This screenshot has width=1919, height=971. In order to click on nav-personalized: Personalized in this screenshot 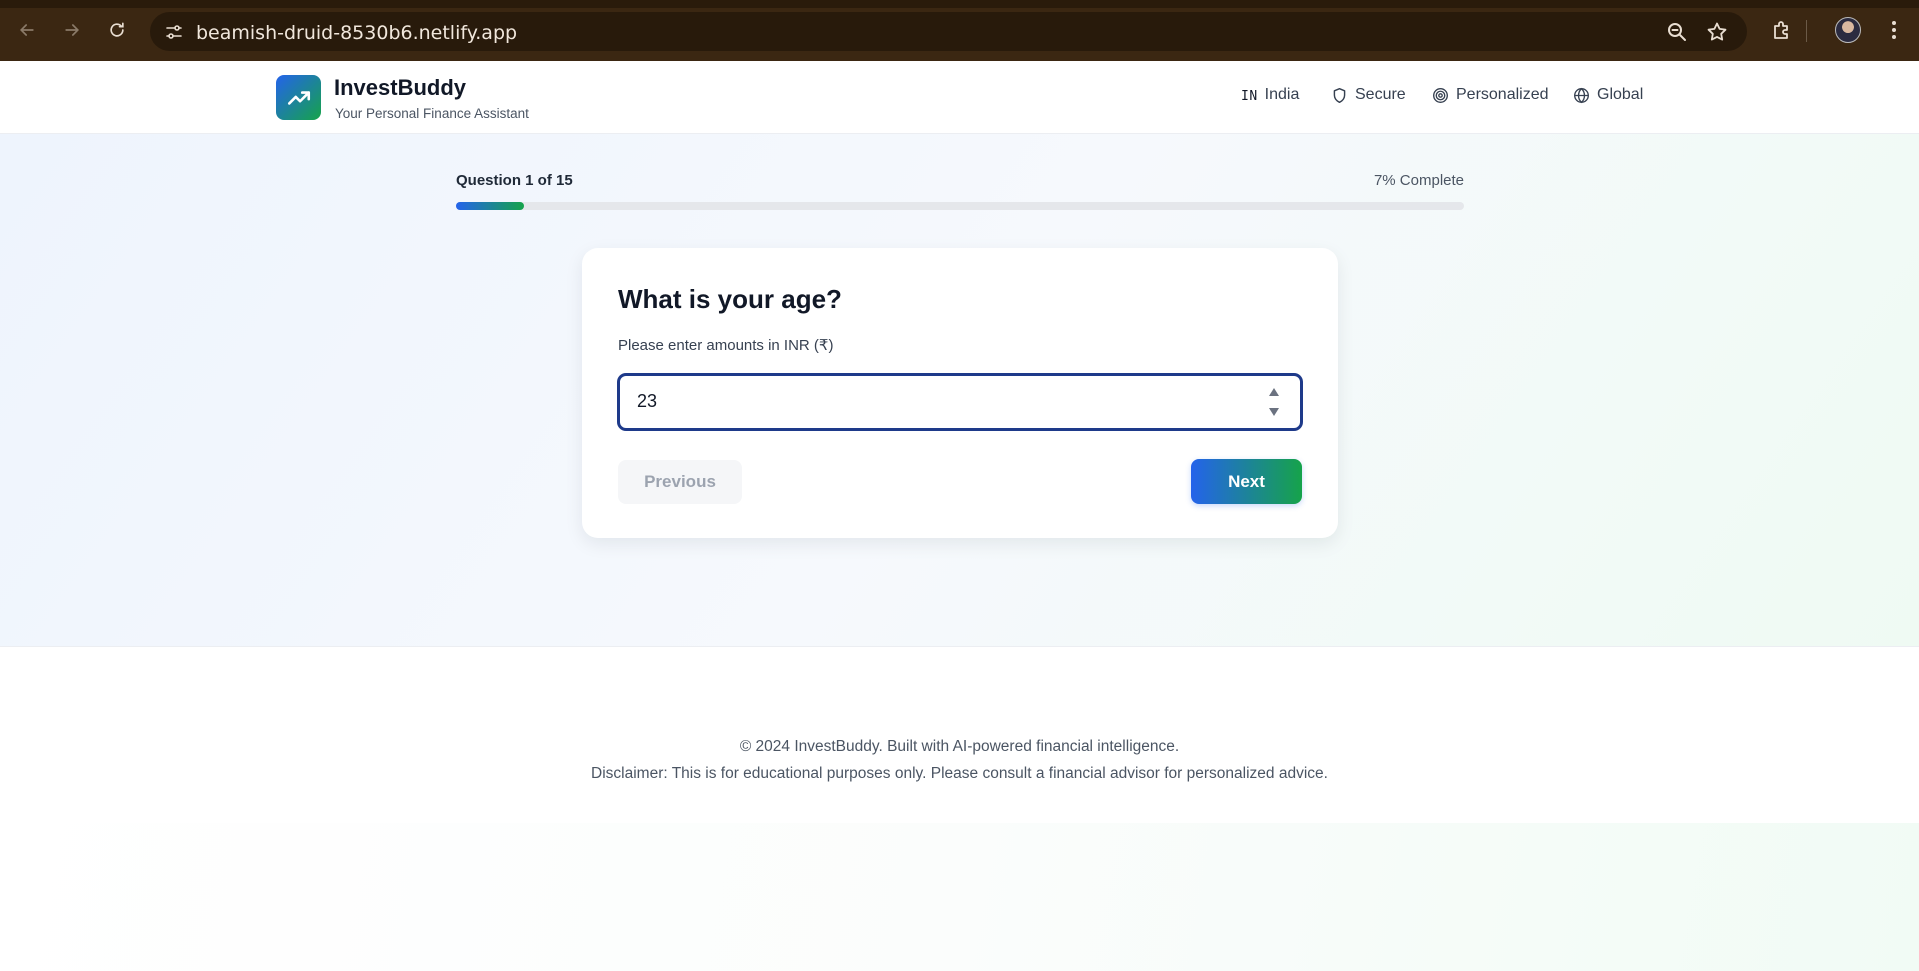, I will do `click(1490, 95)`.